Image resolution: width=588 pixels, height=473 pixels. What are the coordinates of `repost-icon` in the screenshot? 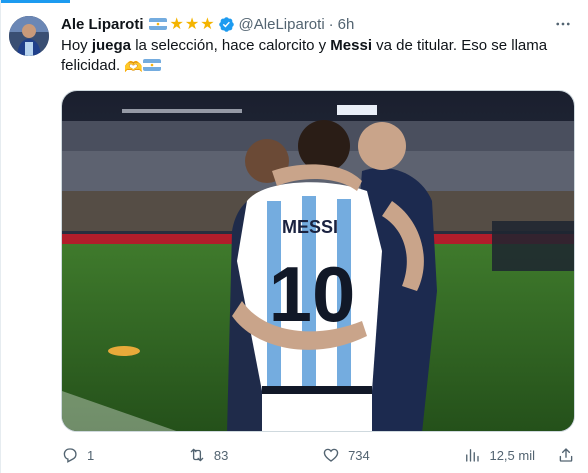 It's located at (197, 455).